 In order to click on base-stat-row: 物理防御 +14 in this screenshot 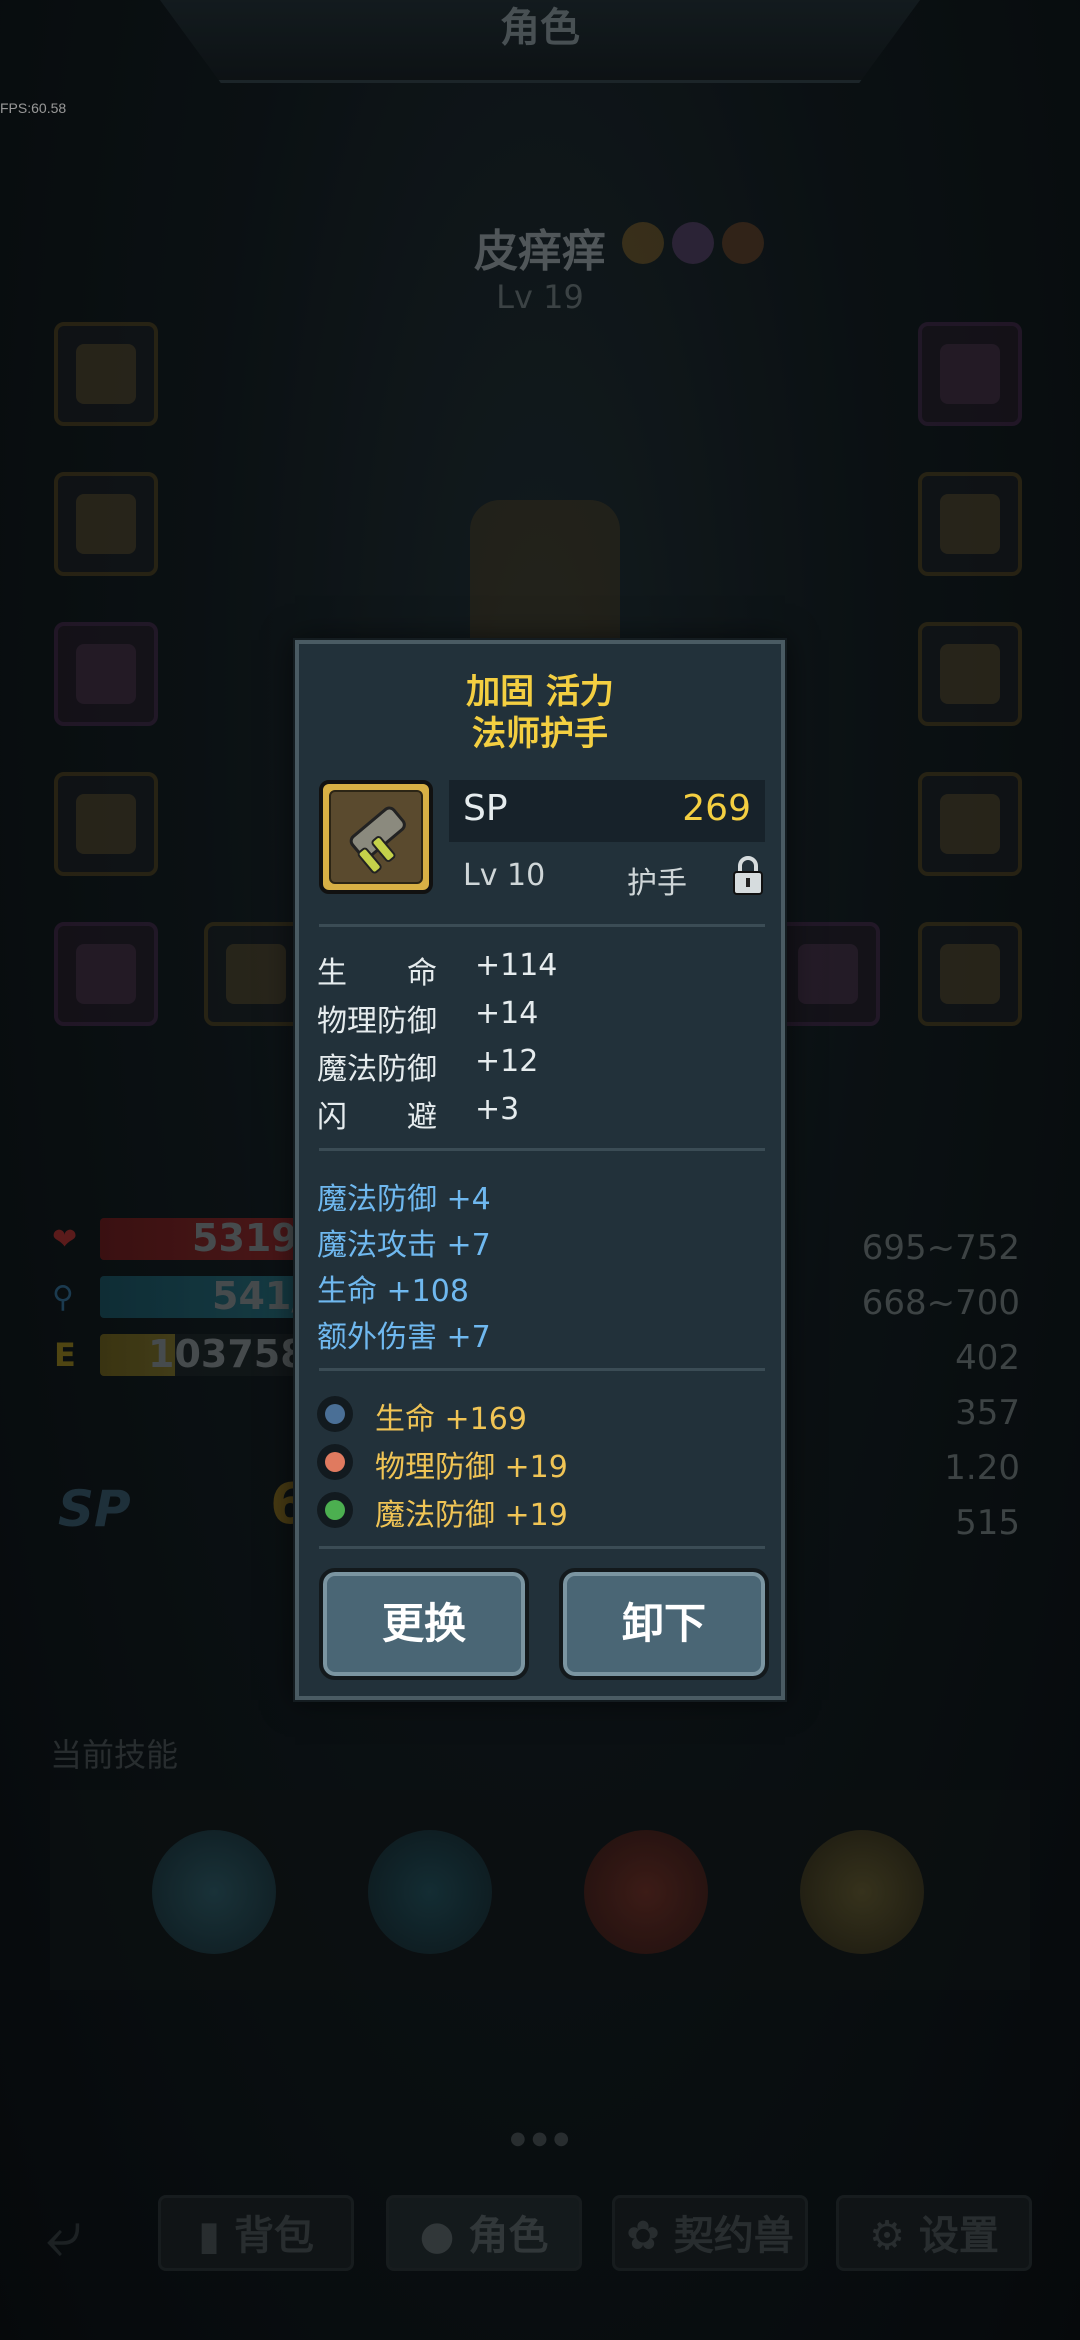, I will do `click(427, 1018)`.